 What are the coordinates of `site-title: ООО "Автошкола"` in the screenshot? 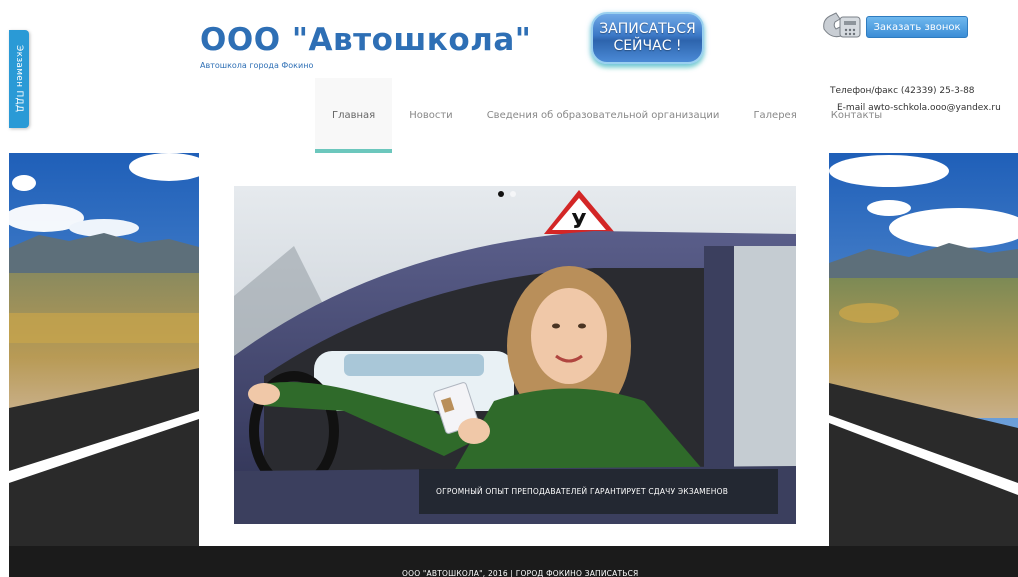 It's located at (365, 40).